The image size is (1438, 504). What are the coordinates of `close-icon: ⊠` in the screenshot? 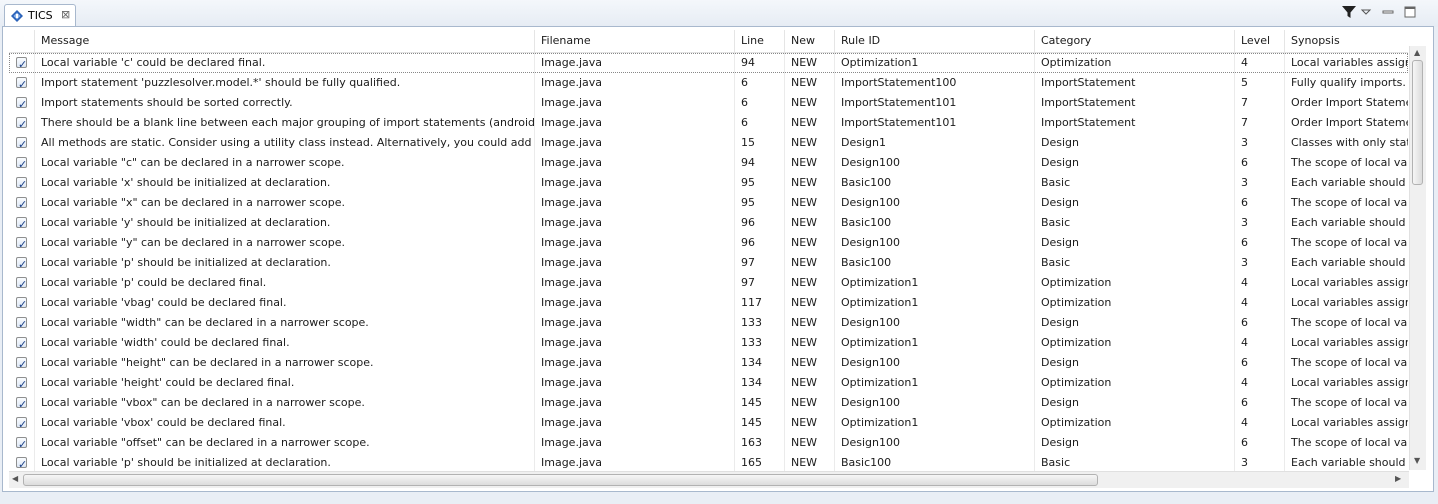 It's located at (65, 14).